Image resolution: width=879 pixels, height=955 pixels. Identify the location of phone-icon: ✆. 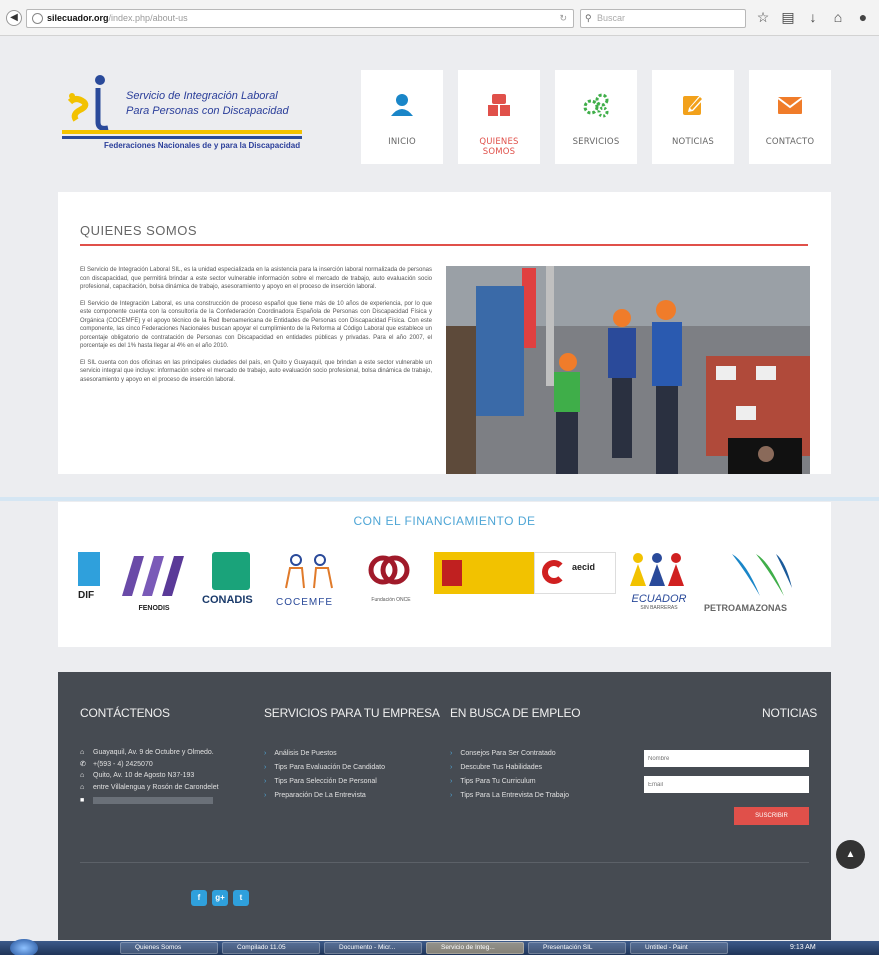
(83, 764).